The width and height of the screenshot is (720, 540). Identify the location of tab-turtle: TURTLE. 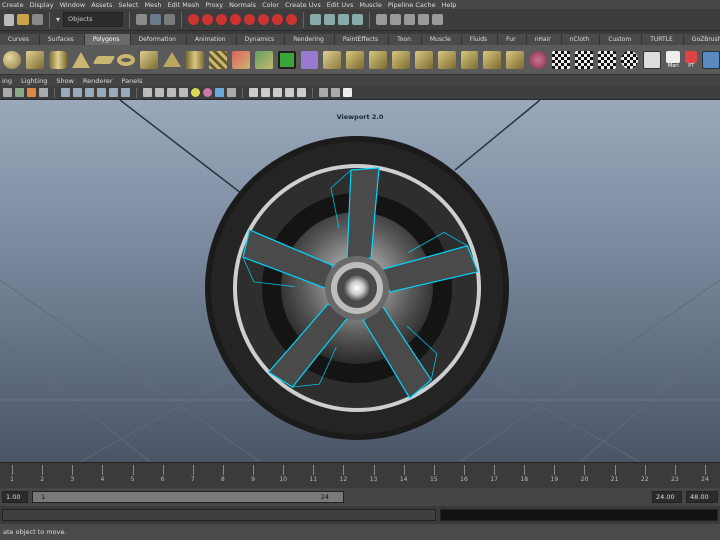
(663, 39).